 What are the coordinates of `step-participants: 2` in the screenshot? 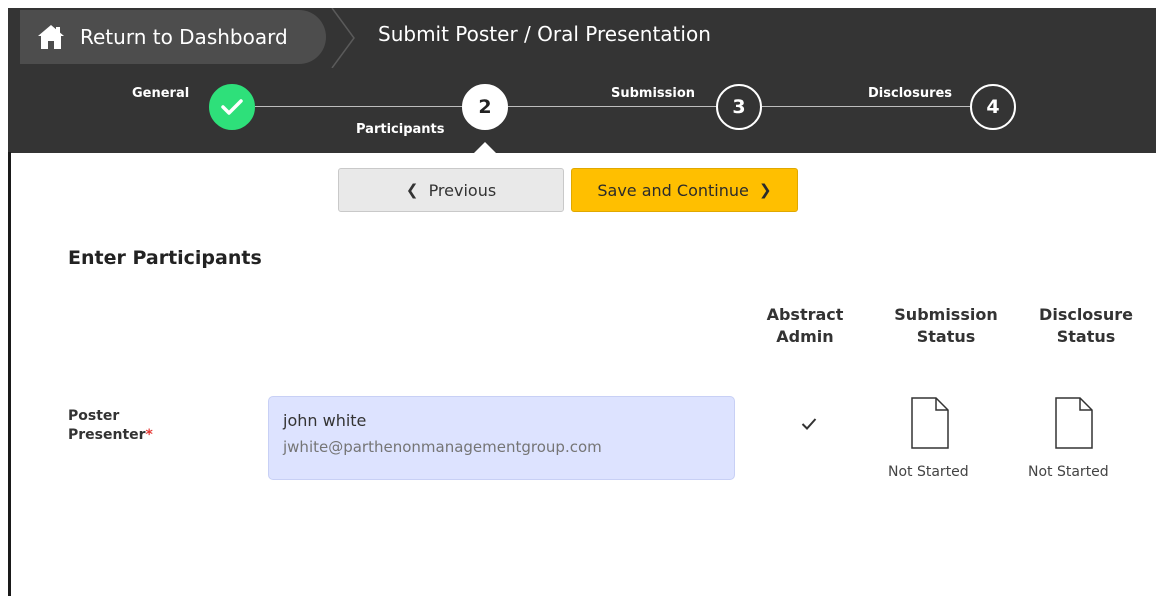 It's located at (485, 107).